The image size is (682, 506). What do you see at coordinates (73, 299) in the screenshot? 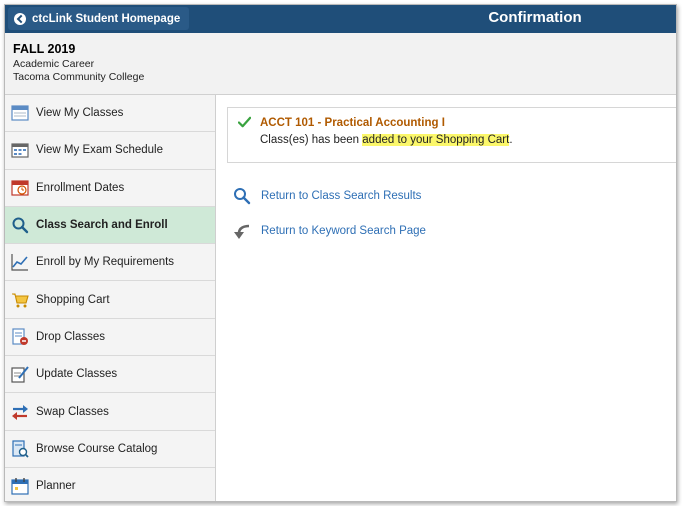
I see `sidebar-item-label: Shopping Cart` at bounding box center [73, 299].